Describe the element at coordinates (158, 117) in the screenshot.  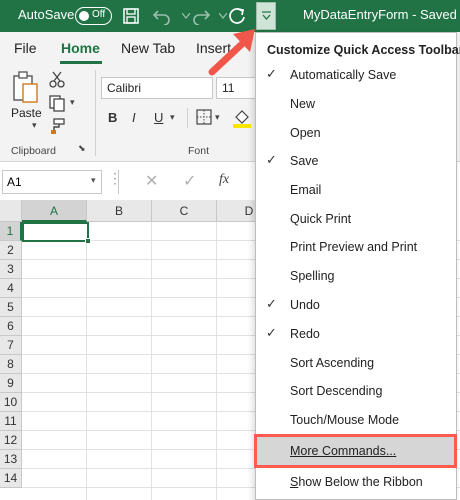
I see `underline-button: U` at that location.